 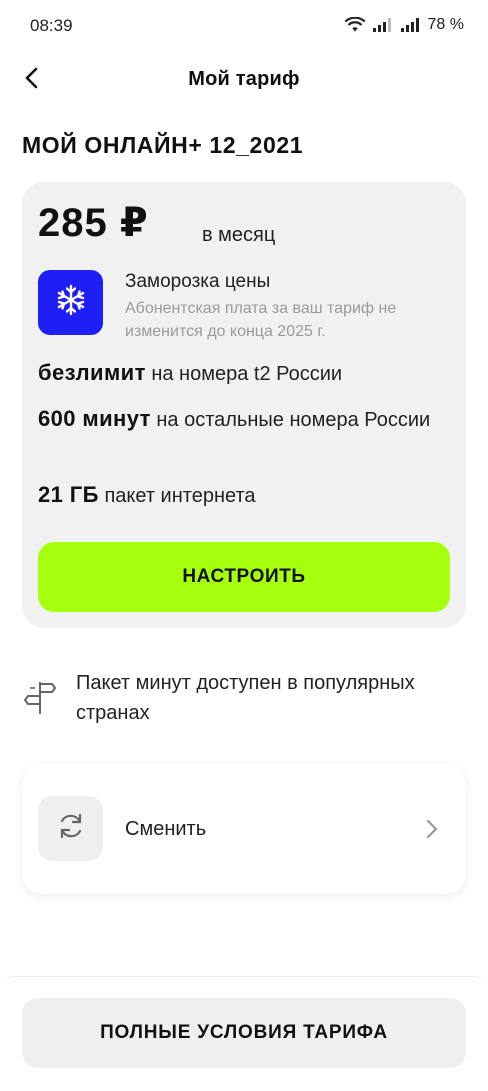 I want to click on feature-unlimited: безлимит на номера t2 России, so click(x=243, y=373).